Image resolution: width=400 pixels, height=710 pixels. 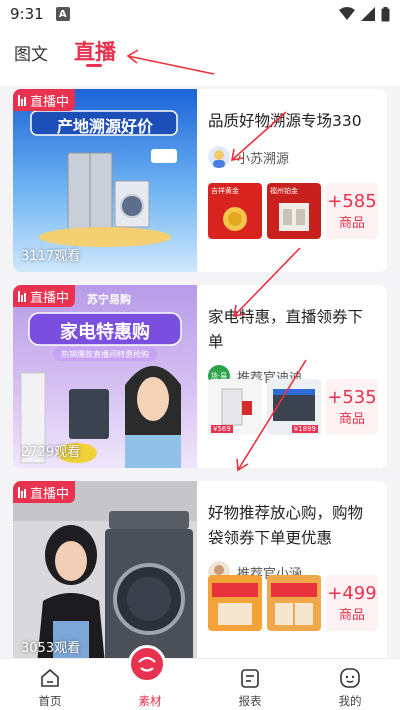 I want to click on more-products-button: +585 商品, so click(x=352, y=211).